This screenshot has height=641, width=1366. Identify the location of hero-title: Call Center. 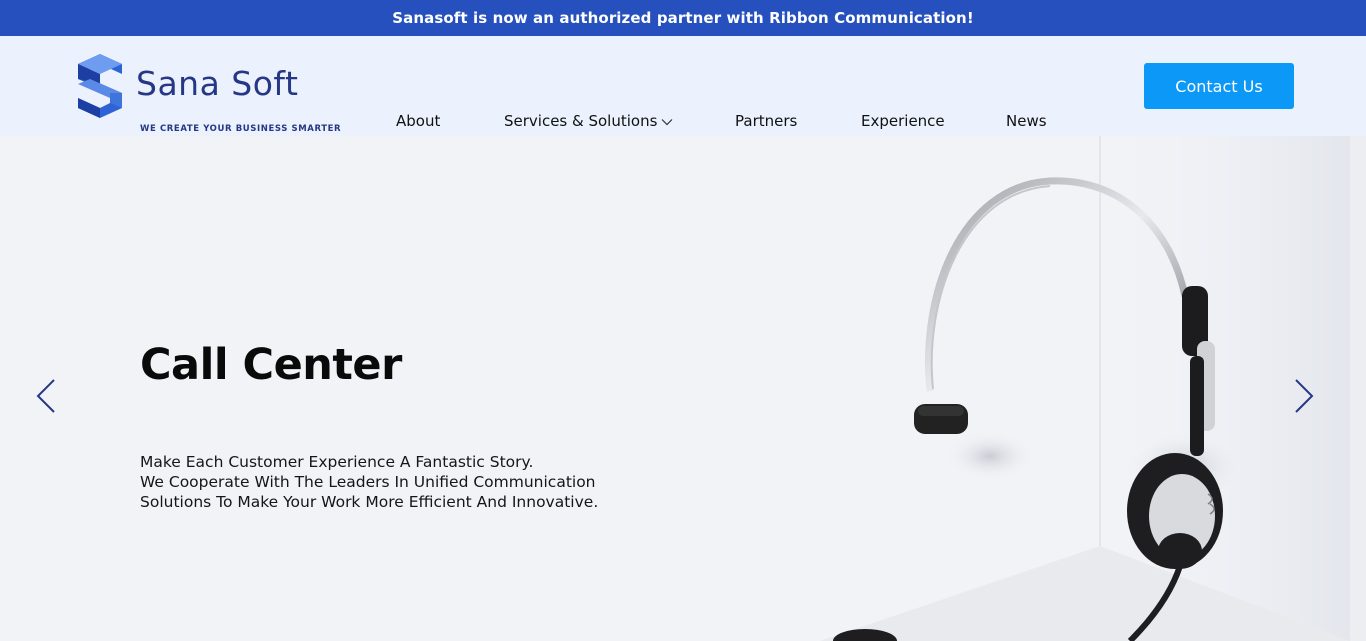
(271, 365).